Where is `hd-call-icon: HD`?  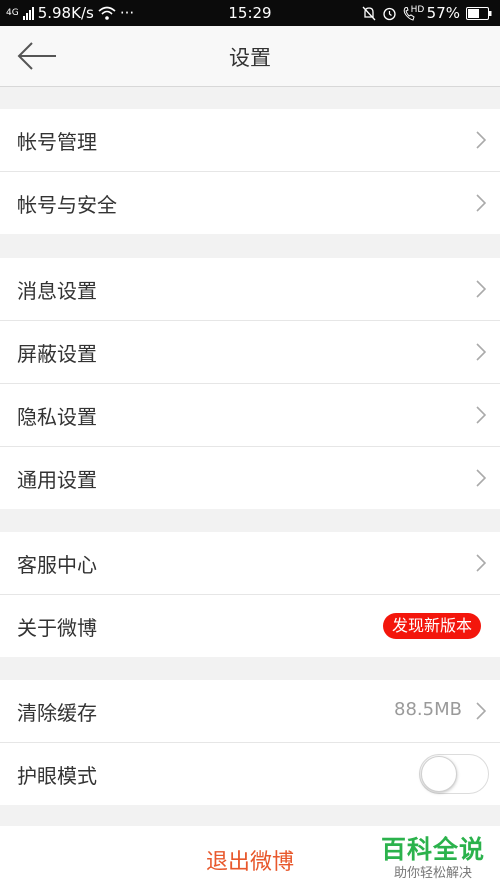 hd-call-icon: HD is located at coordinates (413, 13).